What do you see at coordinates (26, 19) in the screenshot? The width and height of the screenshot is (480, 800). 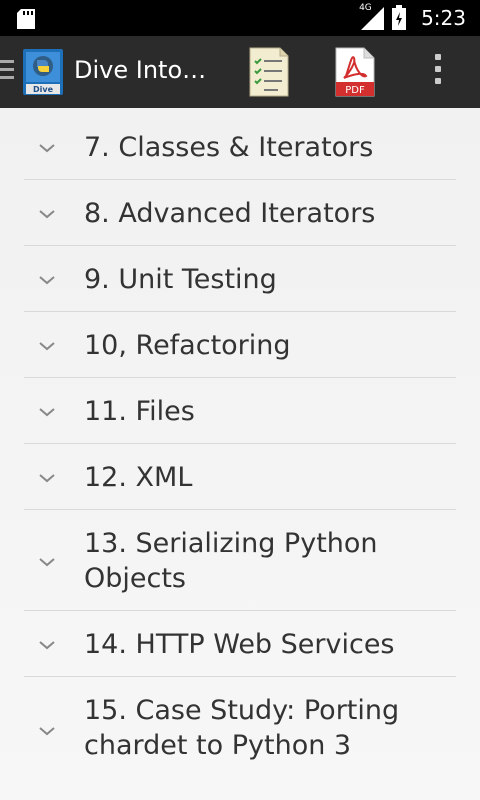 I see `sd-card-icon` at bounding box center [26, 19].